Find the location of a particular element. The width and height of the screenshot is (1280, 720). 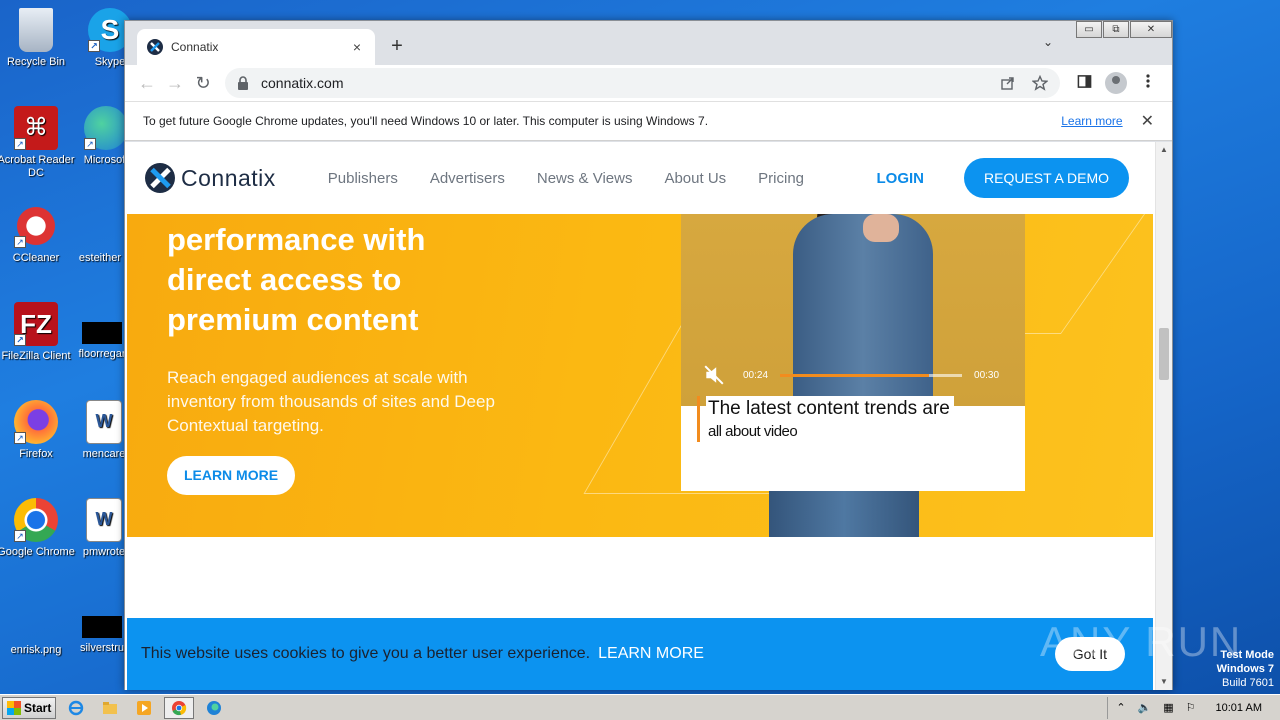

filezilla-icon: FZ ↗ is located at coordinates (36, 324).